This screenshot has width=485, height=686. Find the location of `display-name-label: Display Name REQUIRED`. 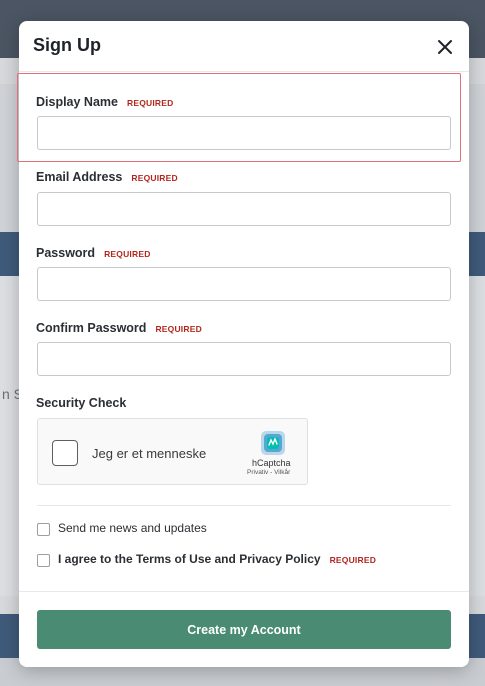

display-name-label: Display Name REQUIRED is located at coordinates (105, 102).